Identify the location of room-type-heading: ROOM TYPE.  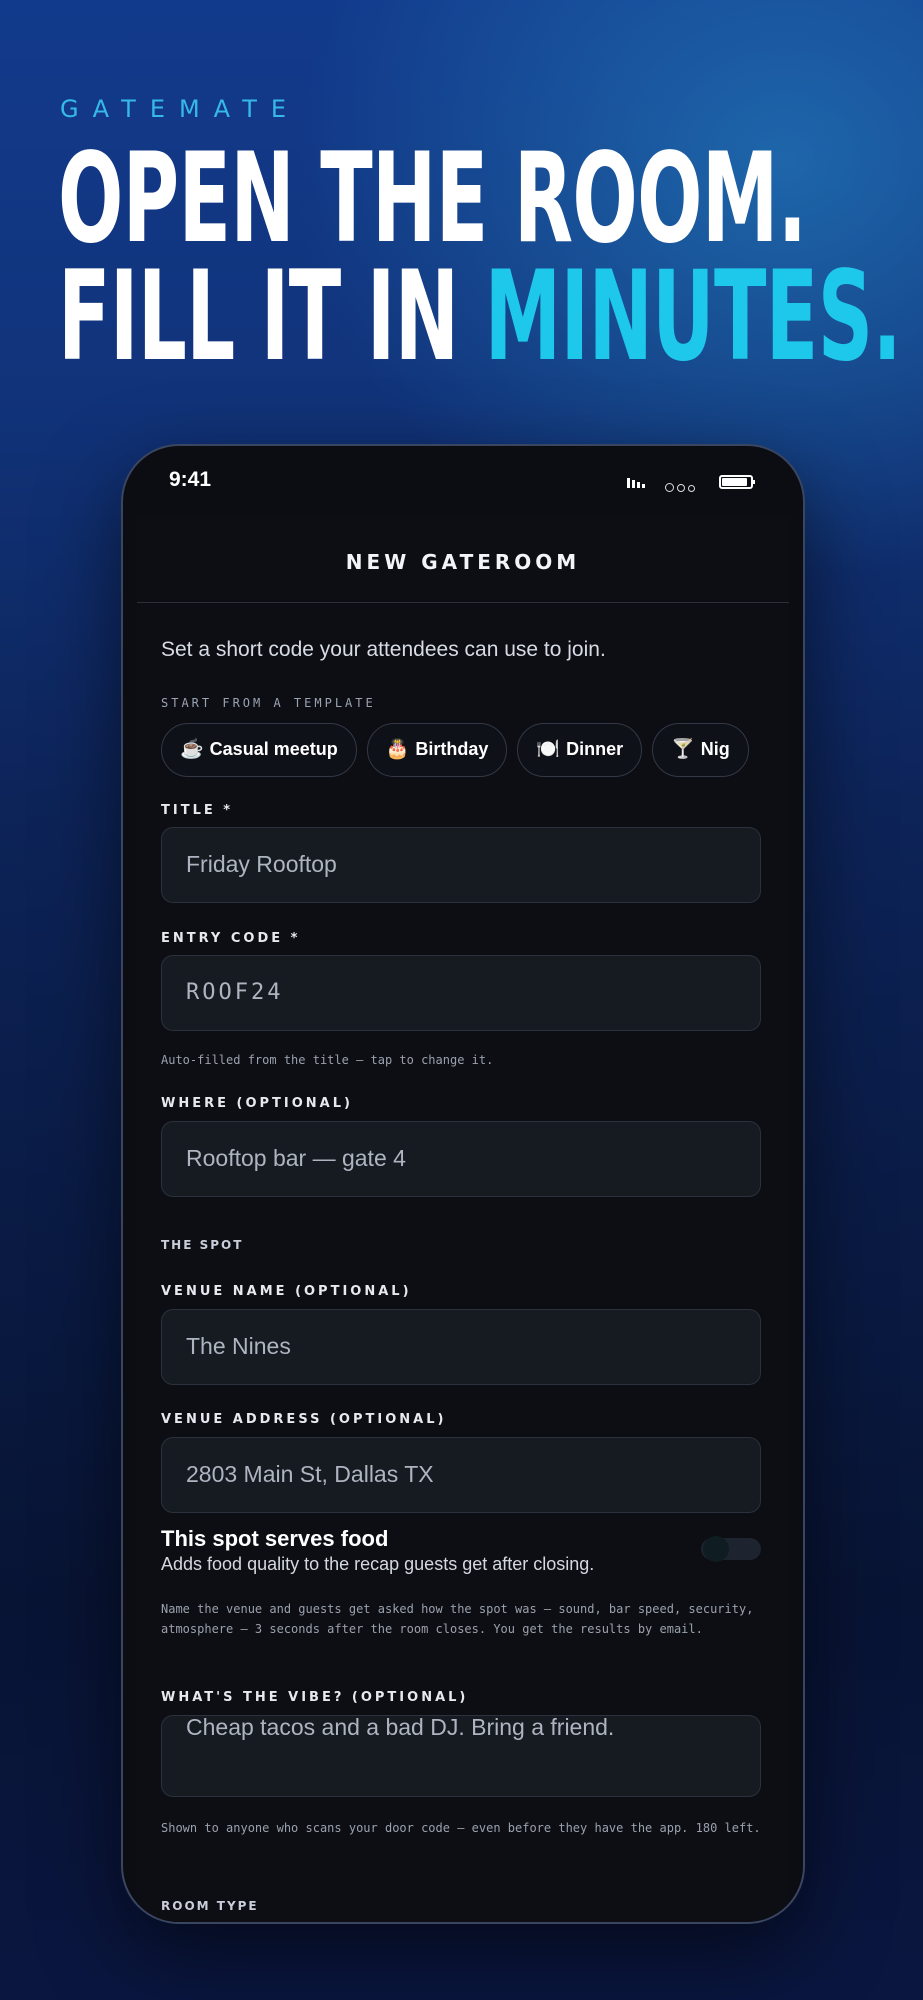
(210, 1906).